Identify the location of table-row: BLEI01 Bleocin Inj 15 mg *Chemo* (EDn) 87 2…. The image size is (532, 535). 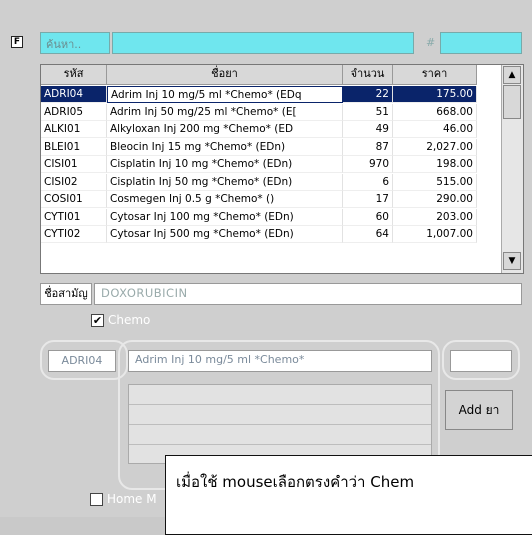
(270, 147).